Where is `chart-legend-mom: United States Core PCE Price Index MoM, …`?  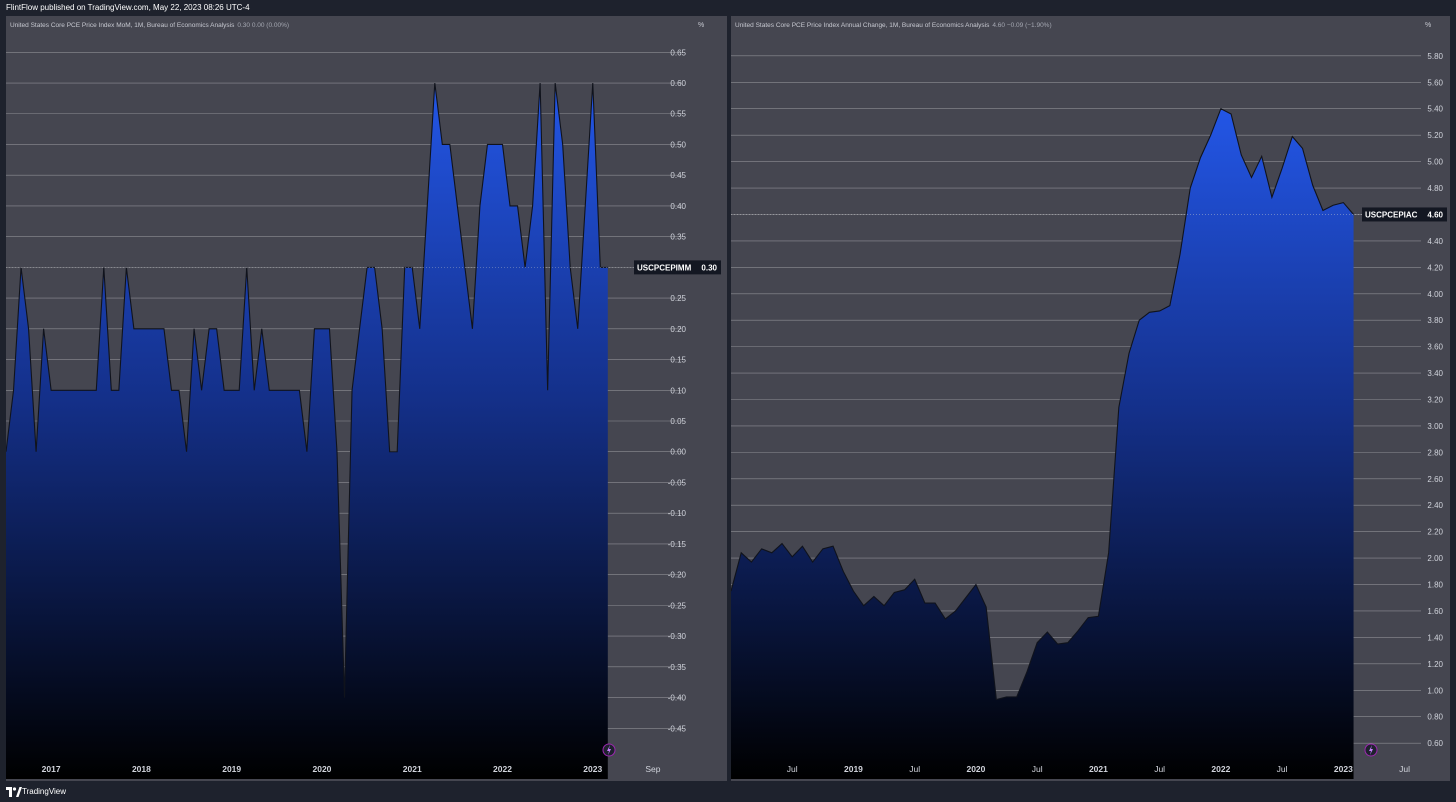
chart-legend-mom: United States Core PCE Price Index MoM, … is located at coordinates (149, 25).